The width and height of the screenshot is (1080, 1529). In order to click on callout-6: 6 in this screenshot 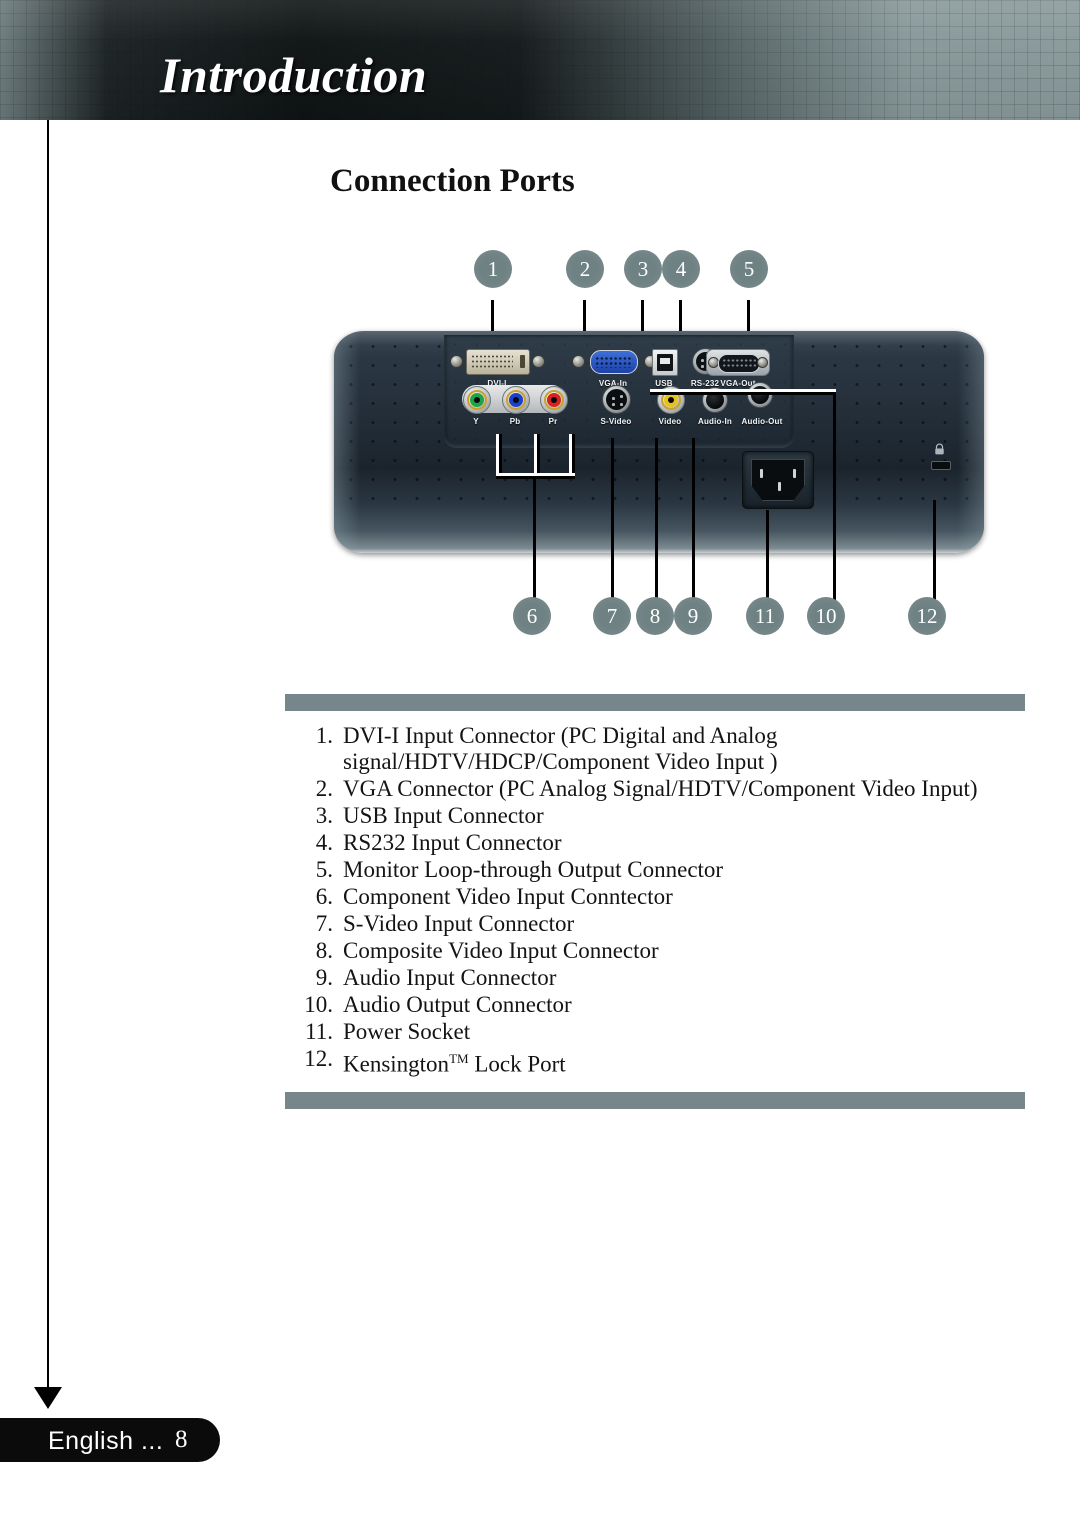, I will do `click(532, 616)`.